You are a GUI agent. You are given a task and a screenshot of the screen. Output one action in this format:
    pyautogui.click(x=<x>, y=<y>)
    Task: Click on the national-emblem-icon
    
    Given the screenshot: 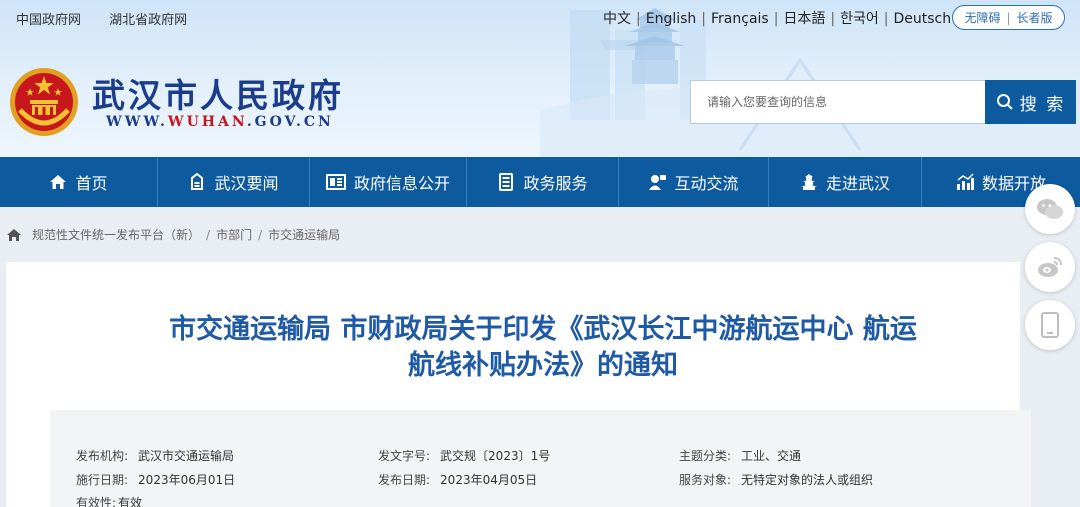 What is the action you would take?
    pyautogui.click(x=44, y=102)
    